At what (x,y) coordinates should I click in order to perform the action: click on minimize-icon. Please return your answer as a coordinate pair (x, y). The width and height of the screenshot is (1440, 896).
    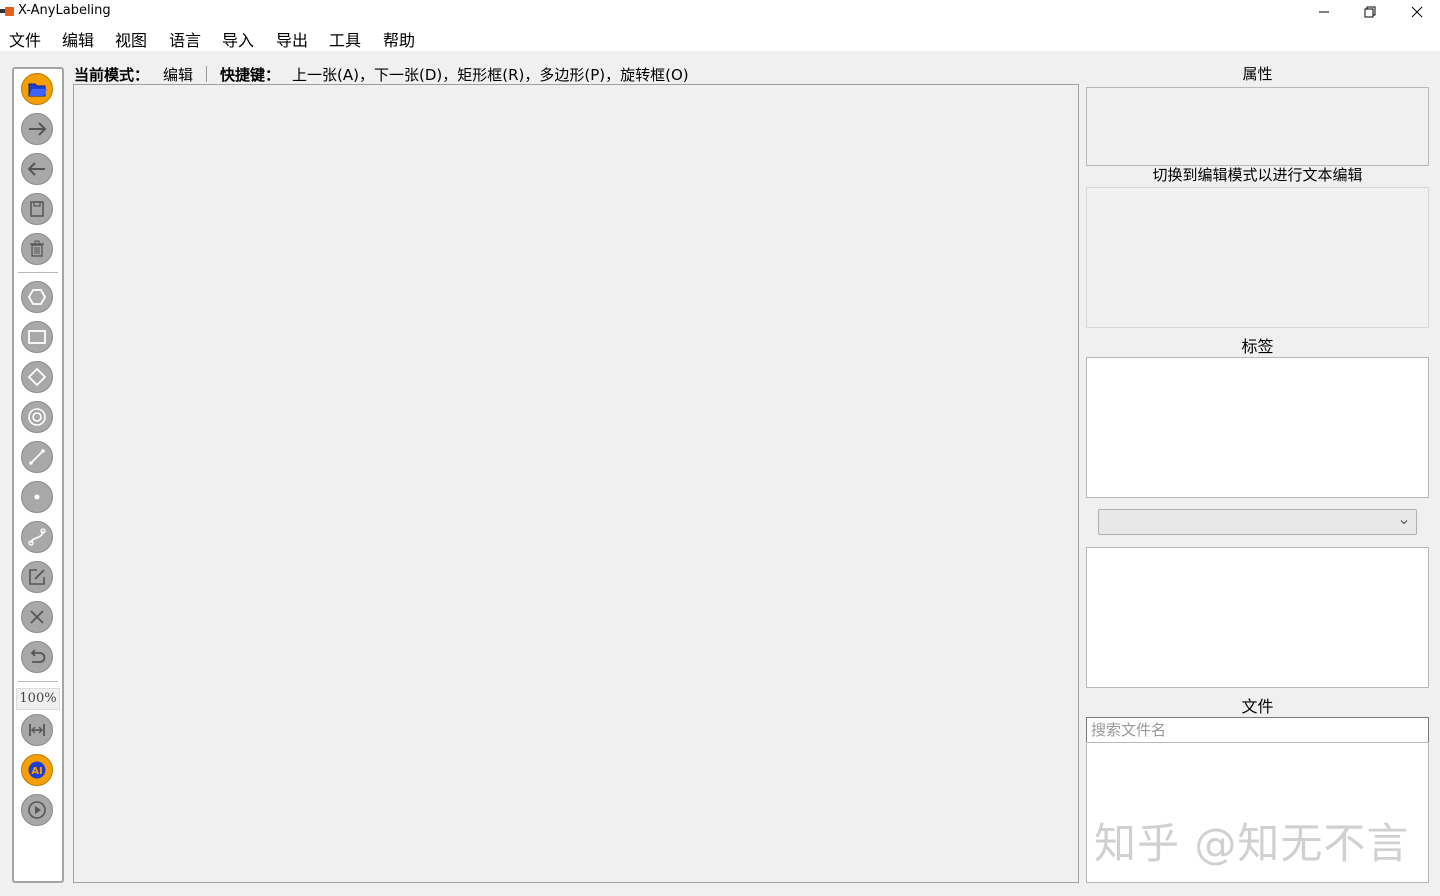
    Looking at the image, I should click on (1324, 12).